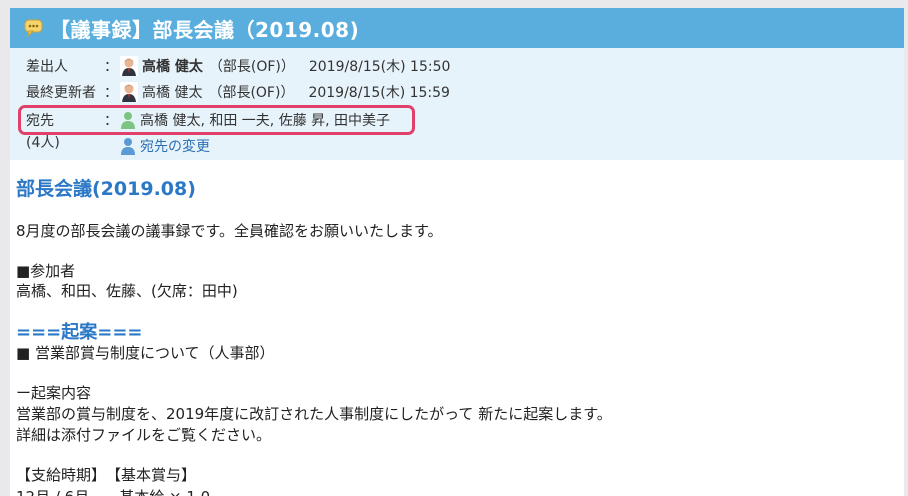 Image resolution: width=908 pixels, height=496 pixels. I want to click on updater-name: 高橋 健太, so click(172, 92).